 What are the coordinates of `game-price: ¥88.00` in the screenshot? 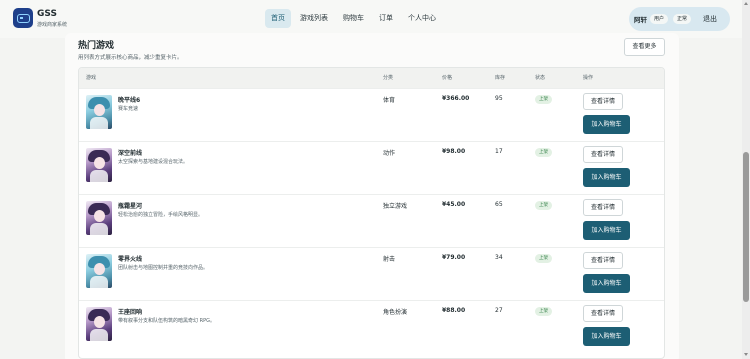 It's located at (454, 310).